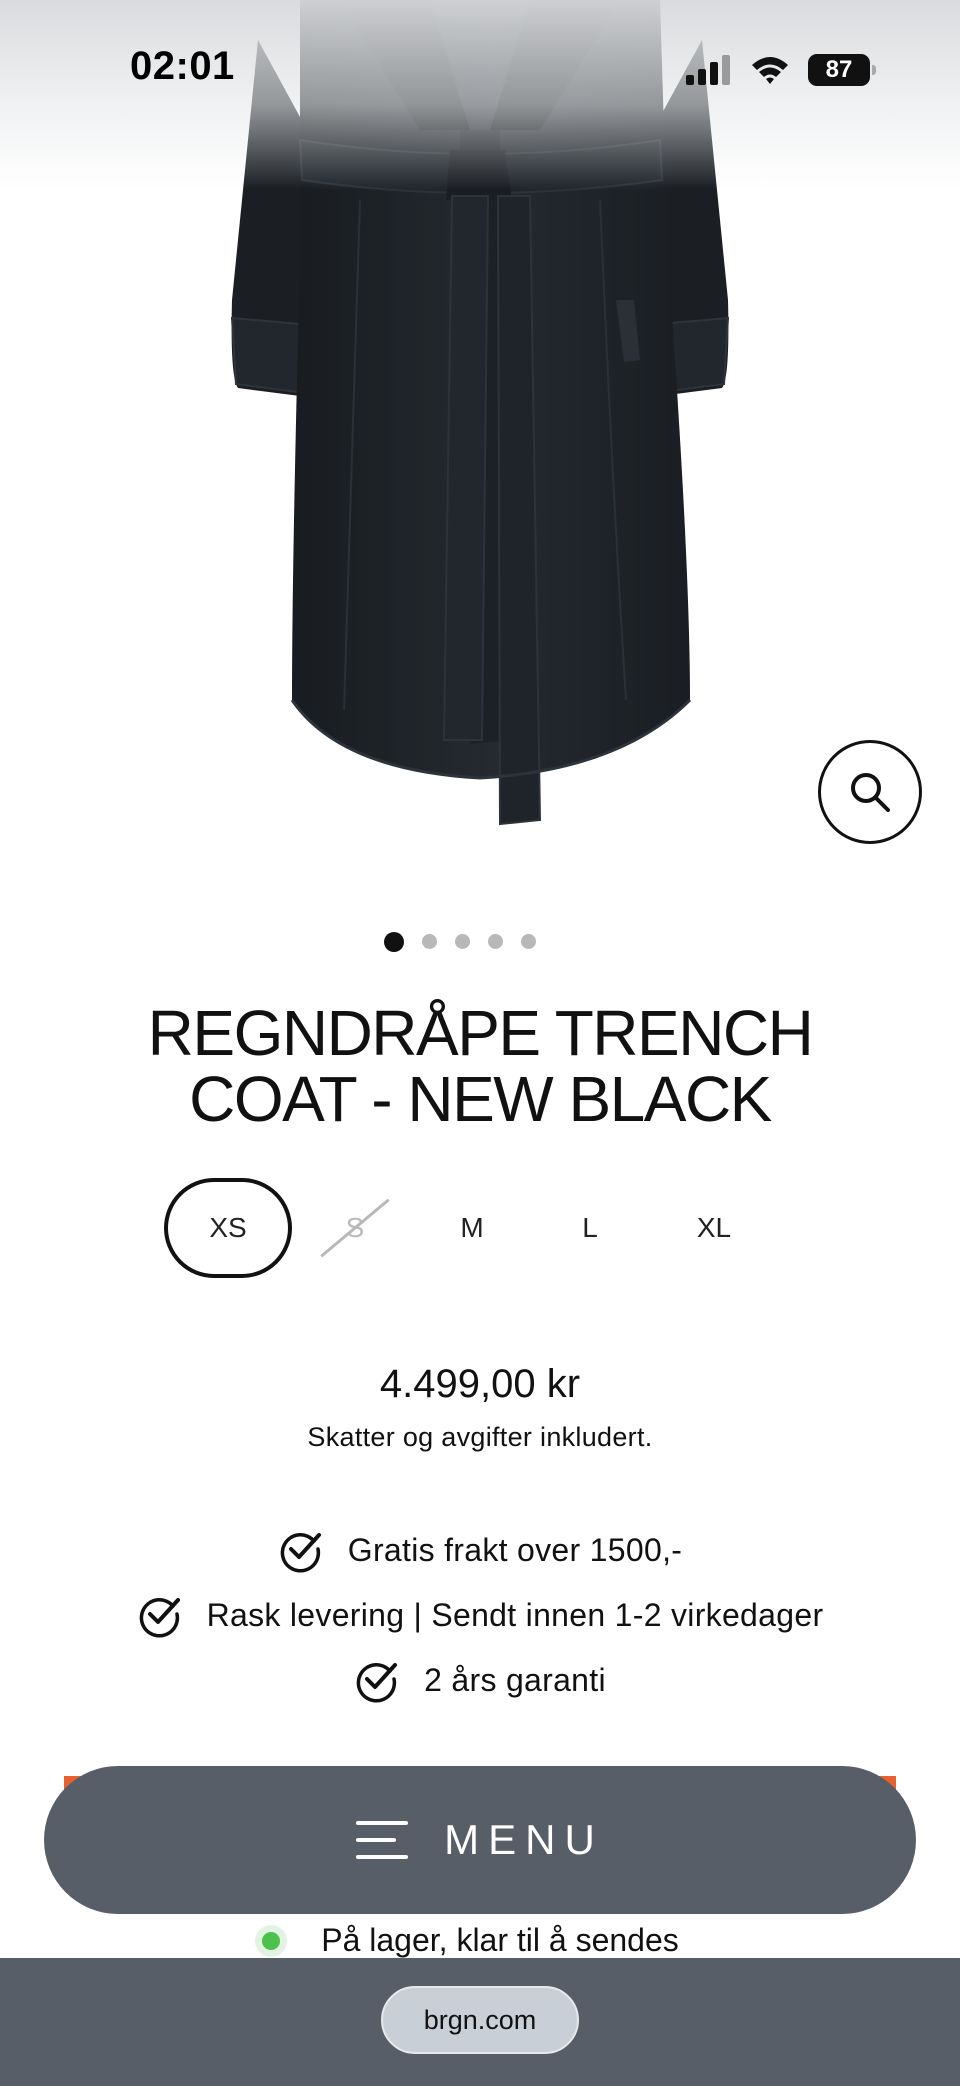 This screenshot has width=960, height=2086. Describe the element at coordinates (182, 66) in the screenshot. I see `status-time: 02:01` at that location.